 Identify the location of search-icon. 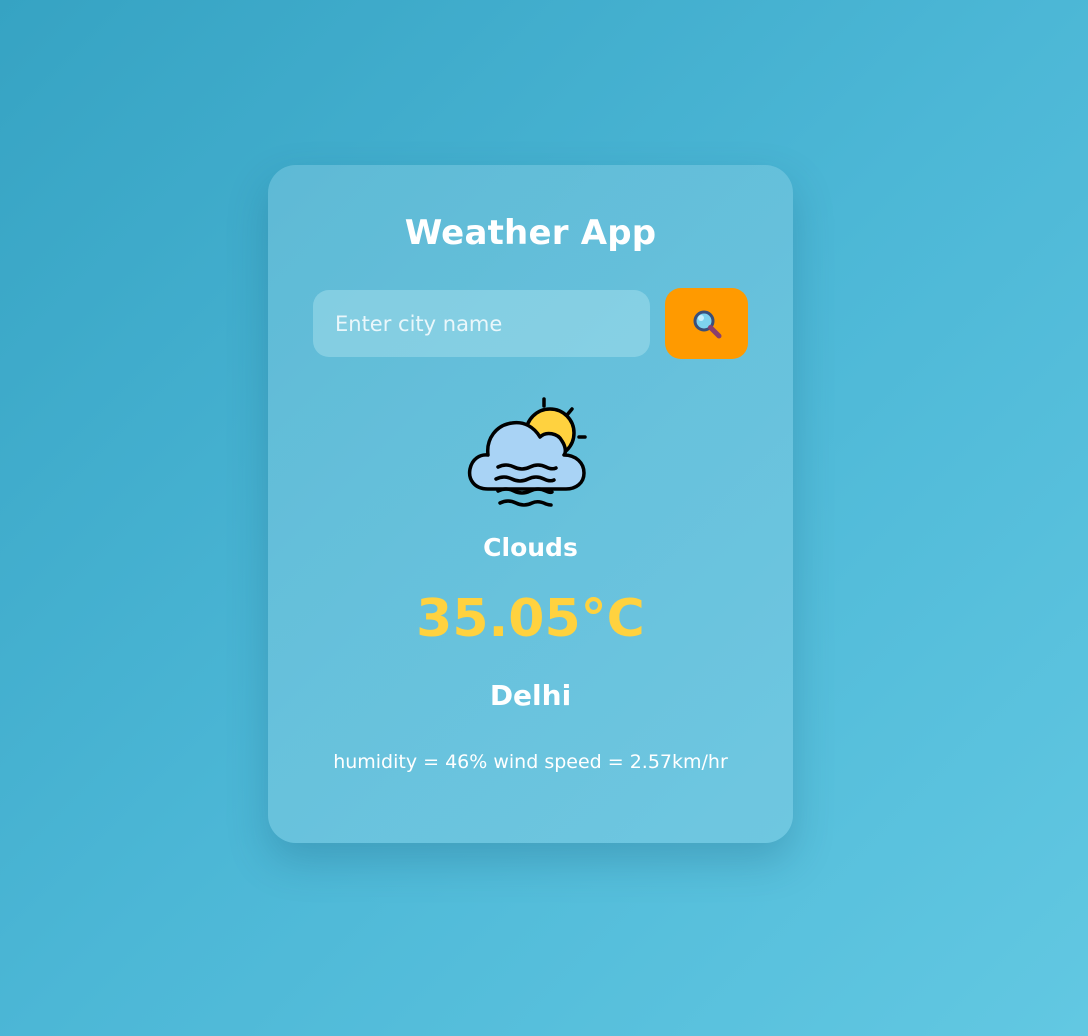
(706, 324).